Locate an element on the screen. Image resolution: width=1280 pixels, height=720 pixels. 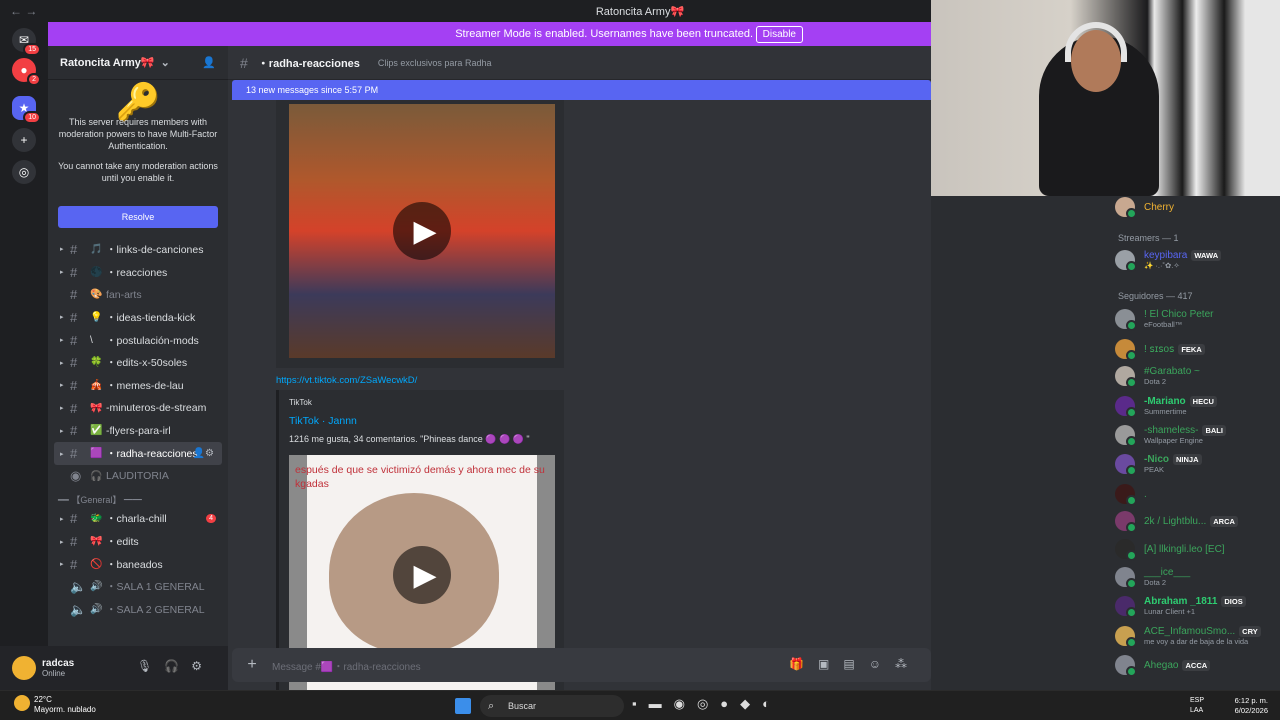
speaker-icon: 🔈 is located at coordinates (78, 586).